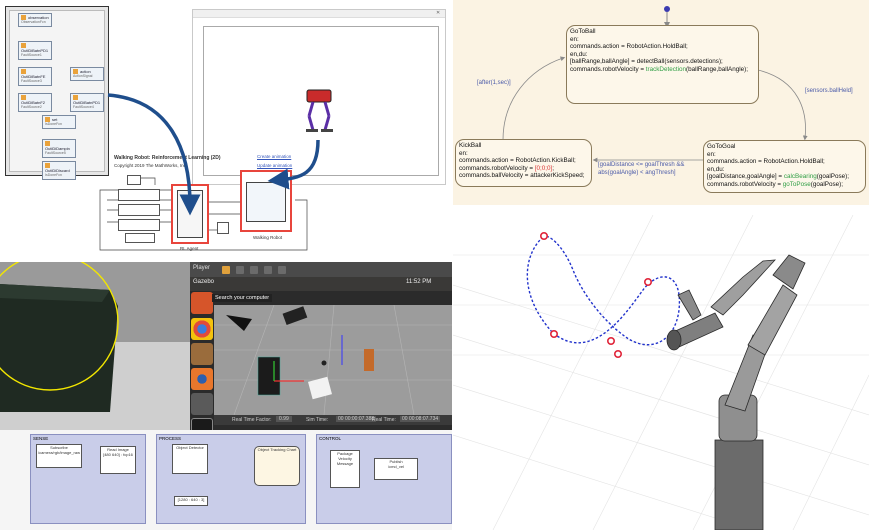 This screenshot has width=869, height=530. What do you see at coordinates (242, 298) in the screenshot?
I see `search-tooltip: Search your computer` at bounding box center [242, 298].